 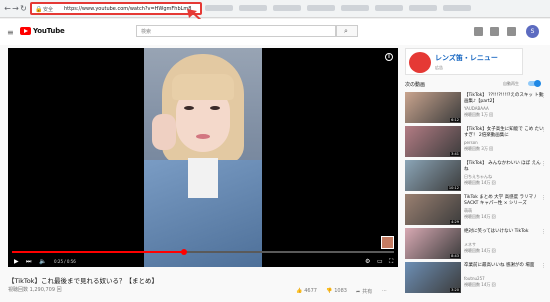 What do you see at coordinates (455, 154) in the screenshot?
I see `duration-badge: 3:41` at bounding box center [455, 154].